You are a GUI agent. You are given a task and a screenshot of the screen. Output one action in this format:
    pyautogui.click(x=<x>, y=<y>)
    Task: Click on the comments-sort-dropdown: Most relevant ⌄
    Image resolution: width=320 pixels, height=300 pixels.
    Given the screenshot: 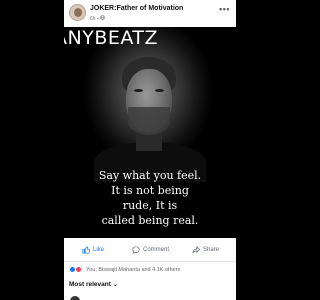 What is the action you would take?
    pyautogui.click(x=93, y=284)
    